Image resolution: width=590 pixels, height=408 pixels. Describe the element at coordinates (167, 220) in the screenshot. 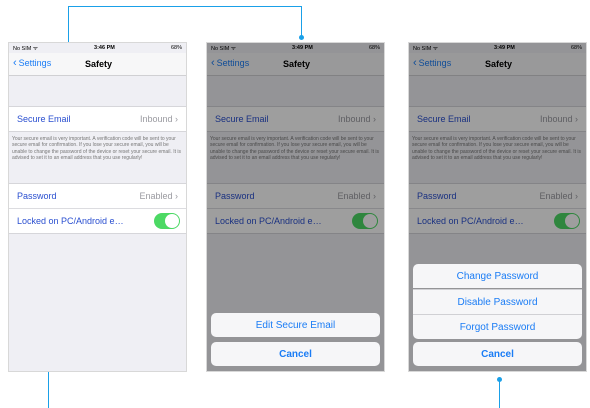

I see `locked-toggle` at that location.